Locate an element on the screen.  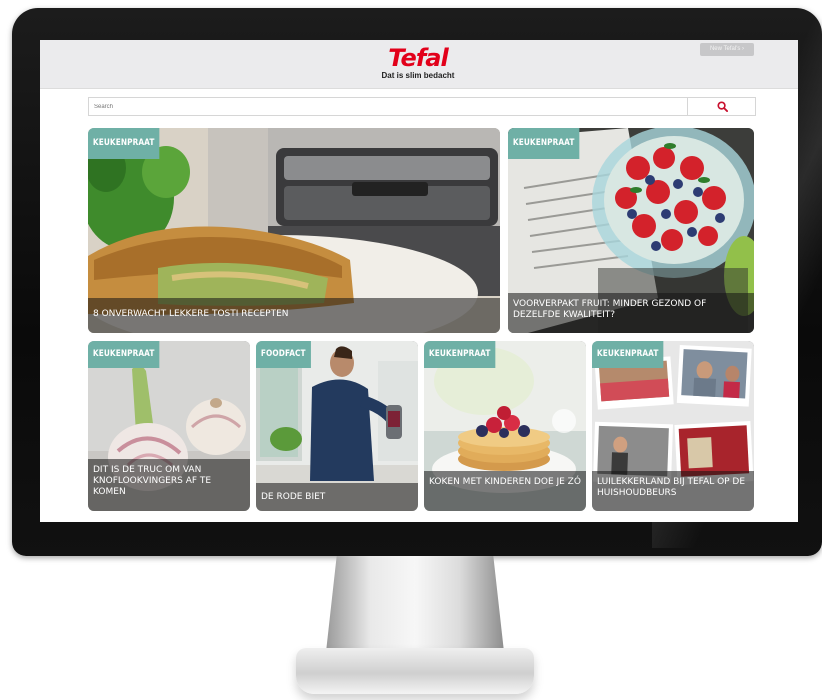
search-icon is located at coordinates (722, 106).